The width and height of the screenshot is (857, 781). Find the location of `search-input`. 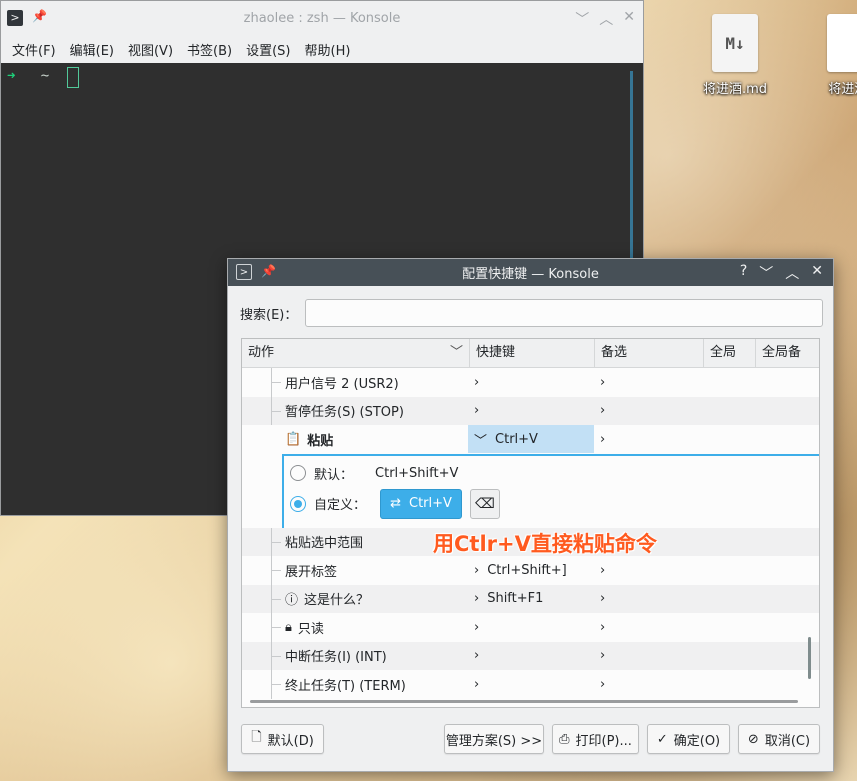

search-input is located at coordinates (564, 313).